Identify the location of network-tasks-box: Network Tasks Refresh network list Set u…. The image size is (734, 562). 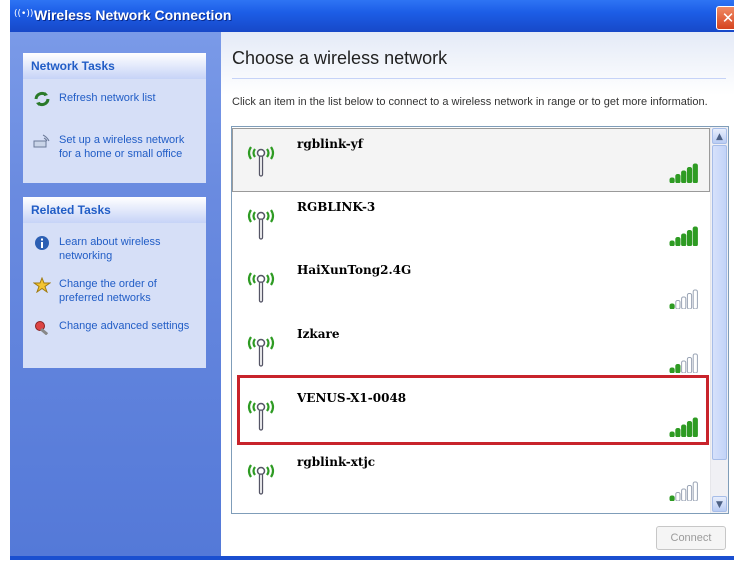
(114, 118).